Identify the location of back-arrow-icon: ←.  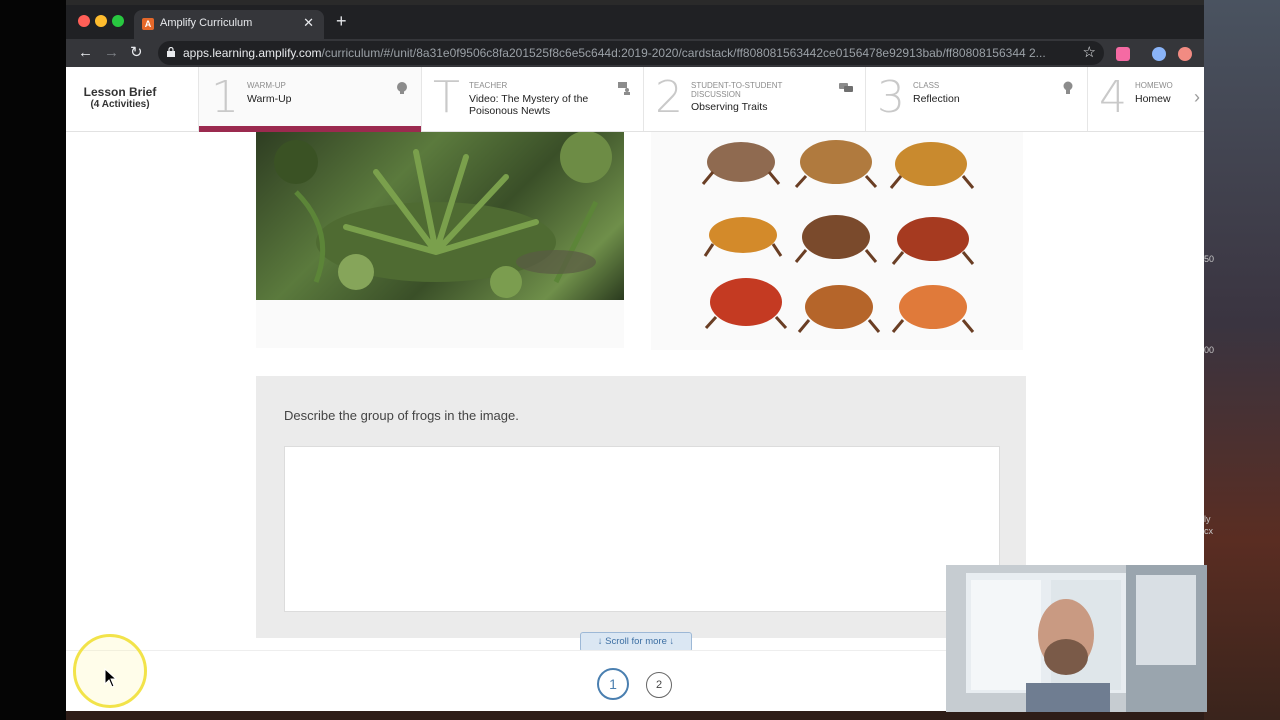
(85, 53).